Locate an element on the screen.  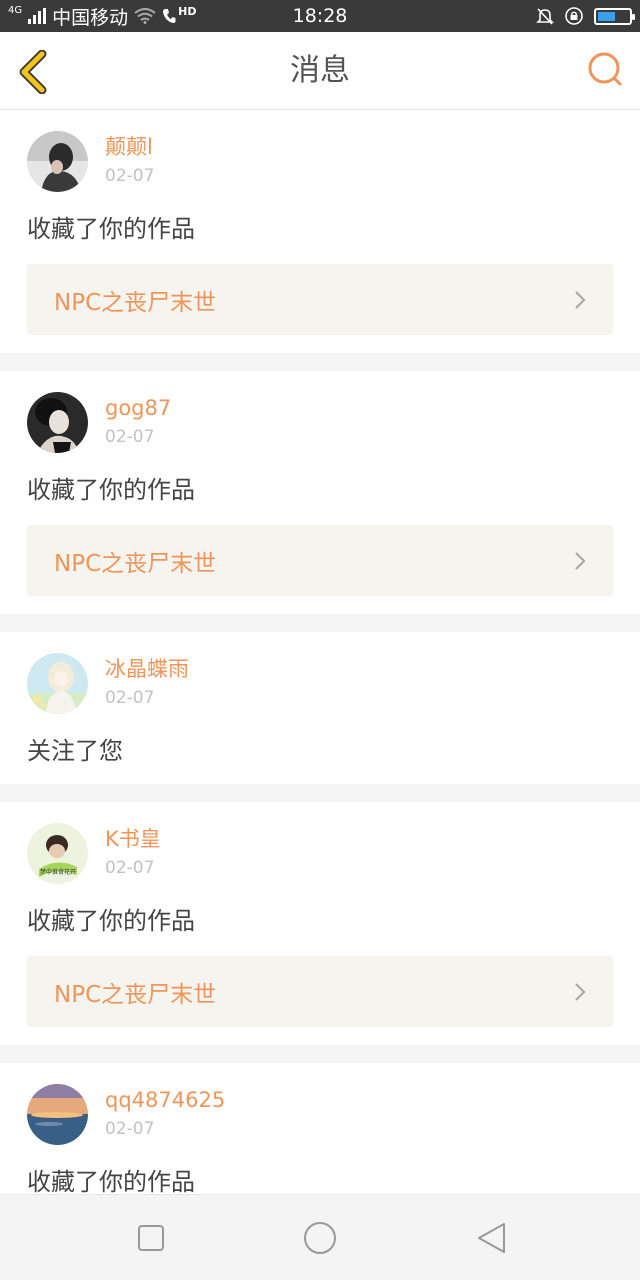
avatar: 梦中谁背花开 is located at coordinates (57, 853).